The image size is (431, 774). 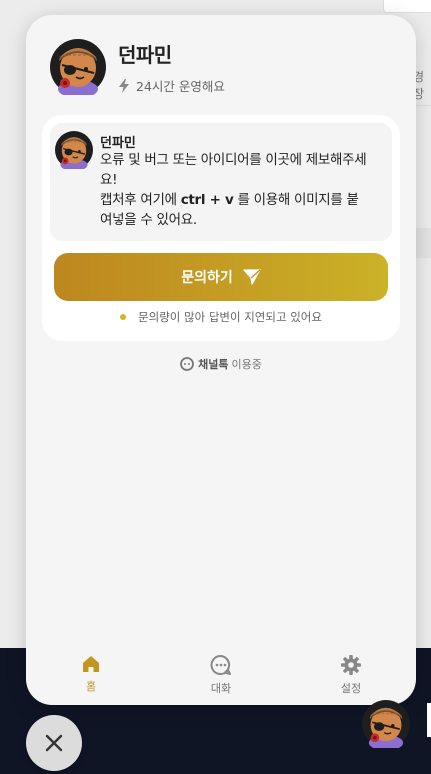 I want to click on ask-button-label: 문의하기, so click(x=207, y=278).